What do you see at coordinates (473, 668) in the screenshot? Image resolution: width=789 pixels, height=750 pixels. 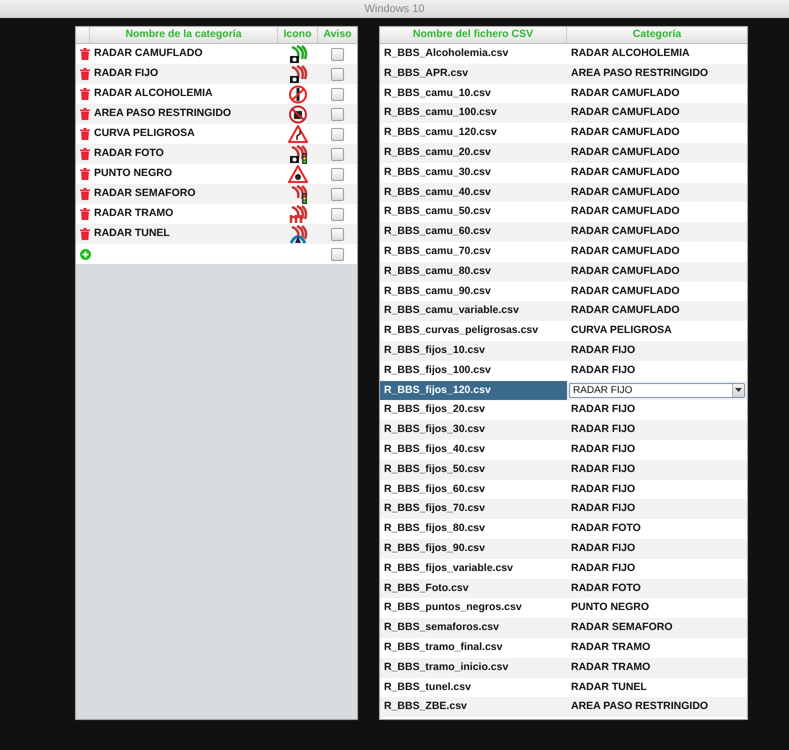 I see `file-name-cell: R_BBS_tramo_inicio.csv` at bounding box center [473, 668].